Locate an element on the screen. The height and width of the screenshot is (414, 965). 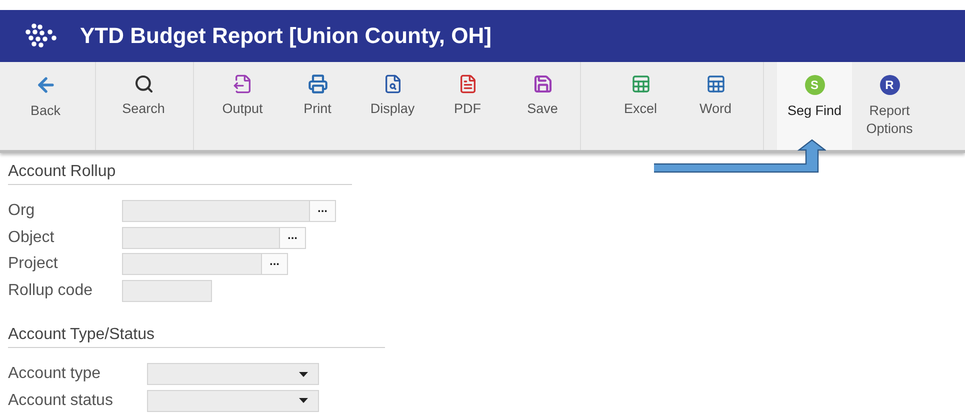
toolbar-button: Output is located at coordinates (242, 106).